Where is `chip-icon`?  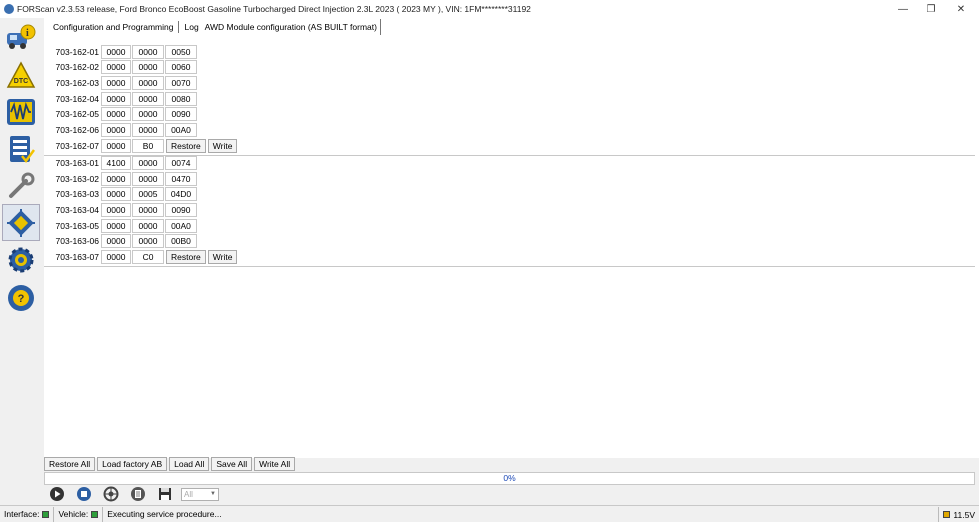
chip-icon is located at coordinates (21, 222).